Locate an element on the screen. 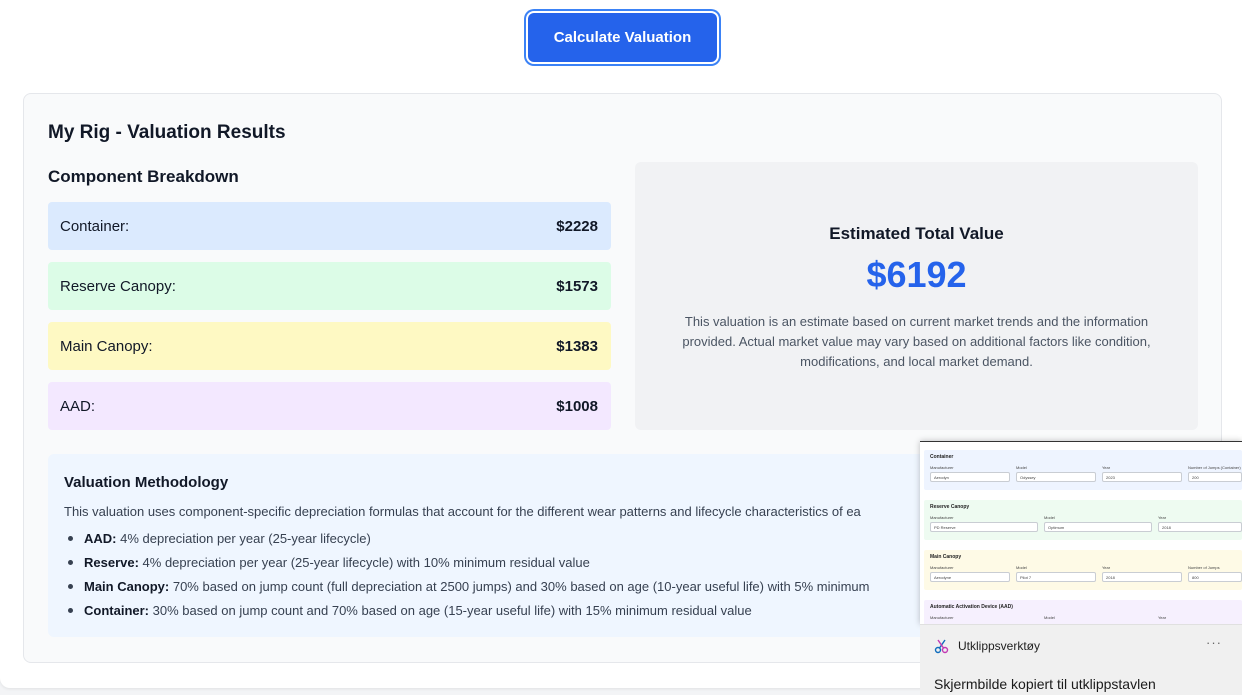  total-value-amount: $6192 is located at coordinates (916, 274).